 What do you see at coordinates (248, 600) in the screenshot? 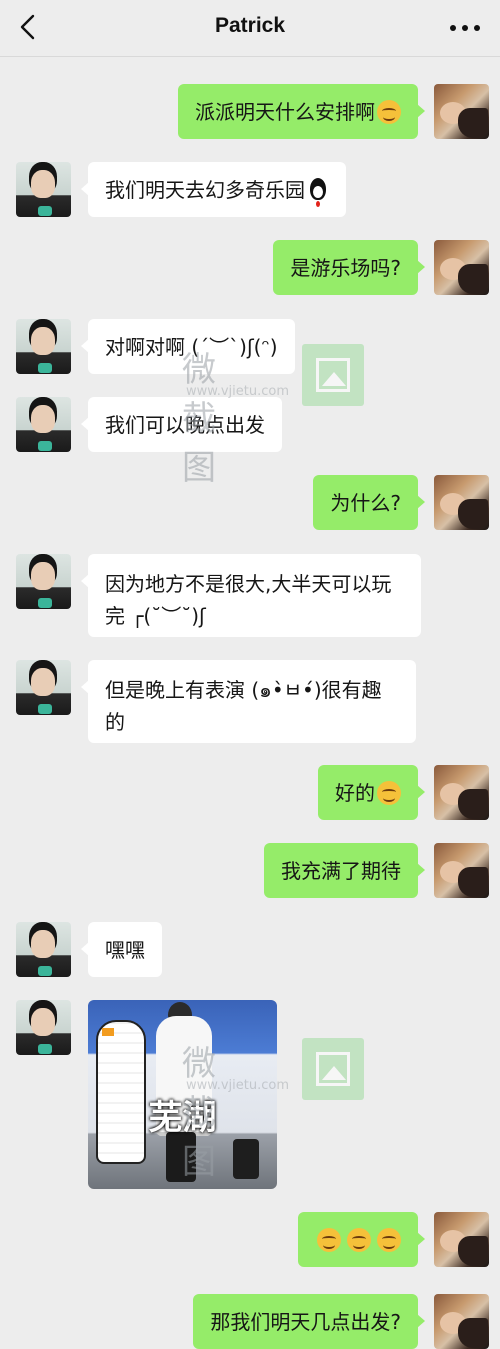
I see `message-text: 因为地方不是很大,大半天可以玩完 ┌(˘︶˘)ʃ` at bounding box center [248, 600].